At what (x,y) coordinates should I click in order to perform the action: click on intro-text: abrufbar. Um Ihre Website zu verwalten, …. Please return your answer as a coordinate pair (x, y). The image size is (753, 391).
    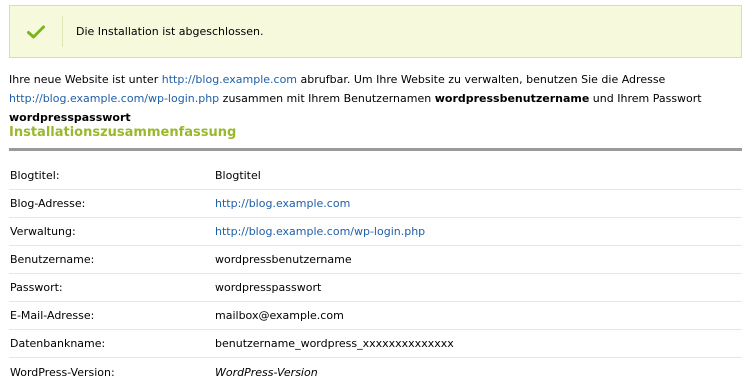
    Looking at the image, I should click on (481, 79).